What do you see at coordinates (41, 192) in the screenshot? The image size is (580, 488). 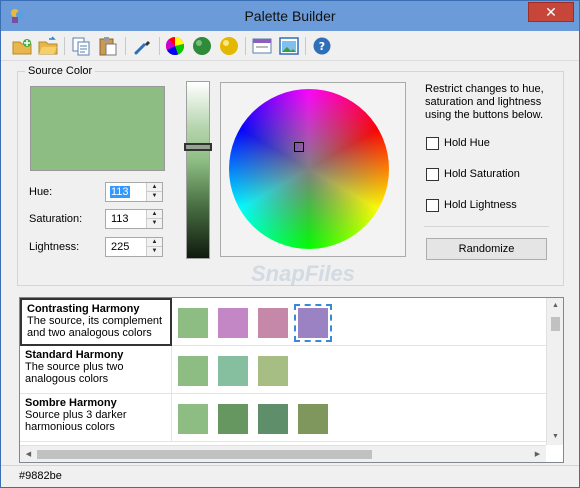 I see `hue-label: Hue:` at bounding box center [41, 192].